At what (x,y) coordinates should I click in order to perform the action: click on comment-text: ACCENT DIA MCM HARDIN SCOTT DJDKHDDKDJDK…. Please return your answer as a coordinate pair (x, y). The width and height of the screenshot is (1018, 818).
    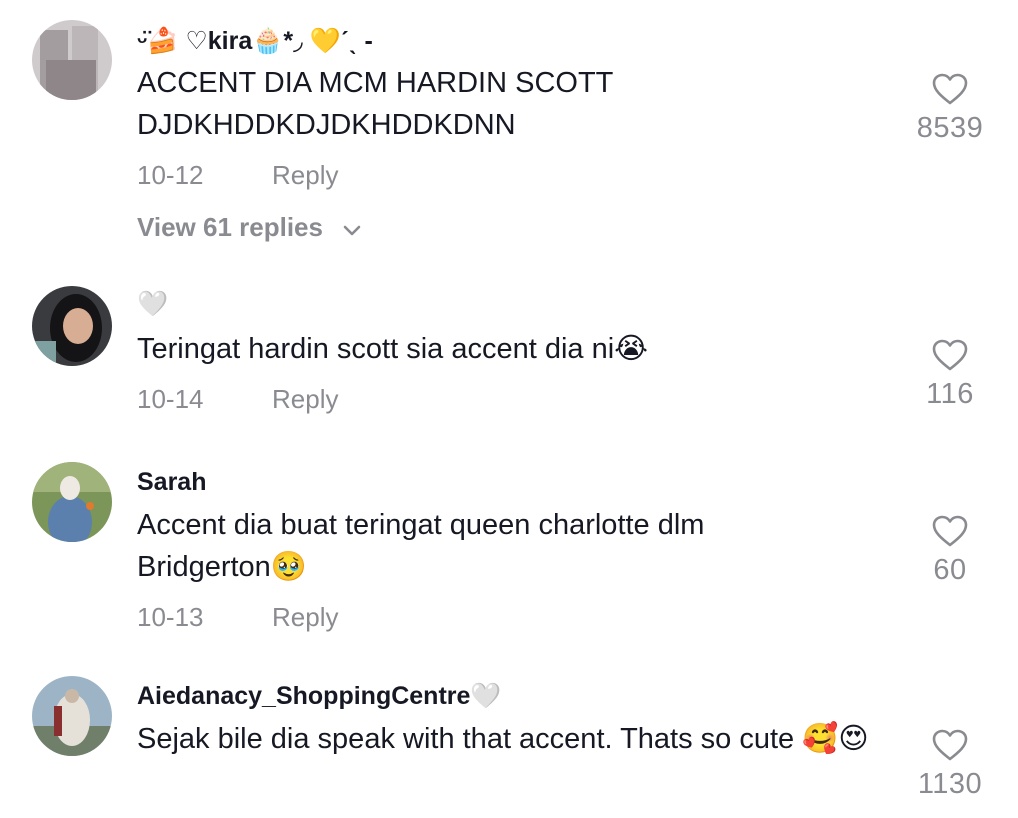
    Looking at the image, I should click on (375, 104).